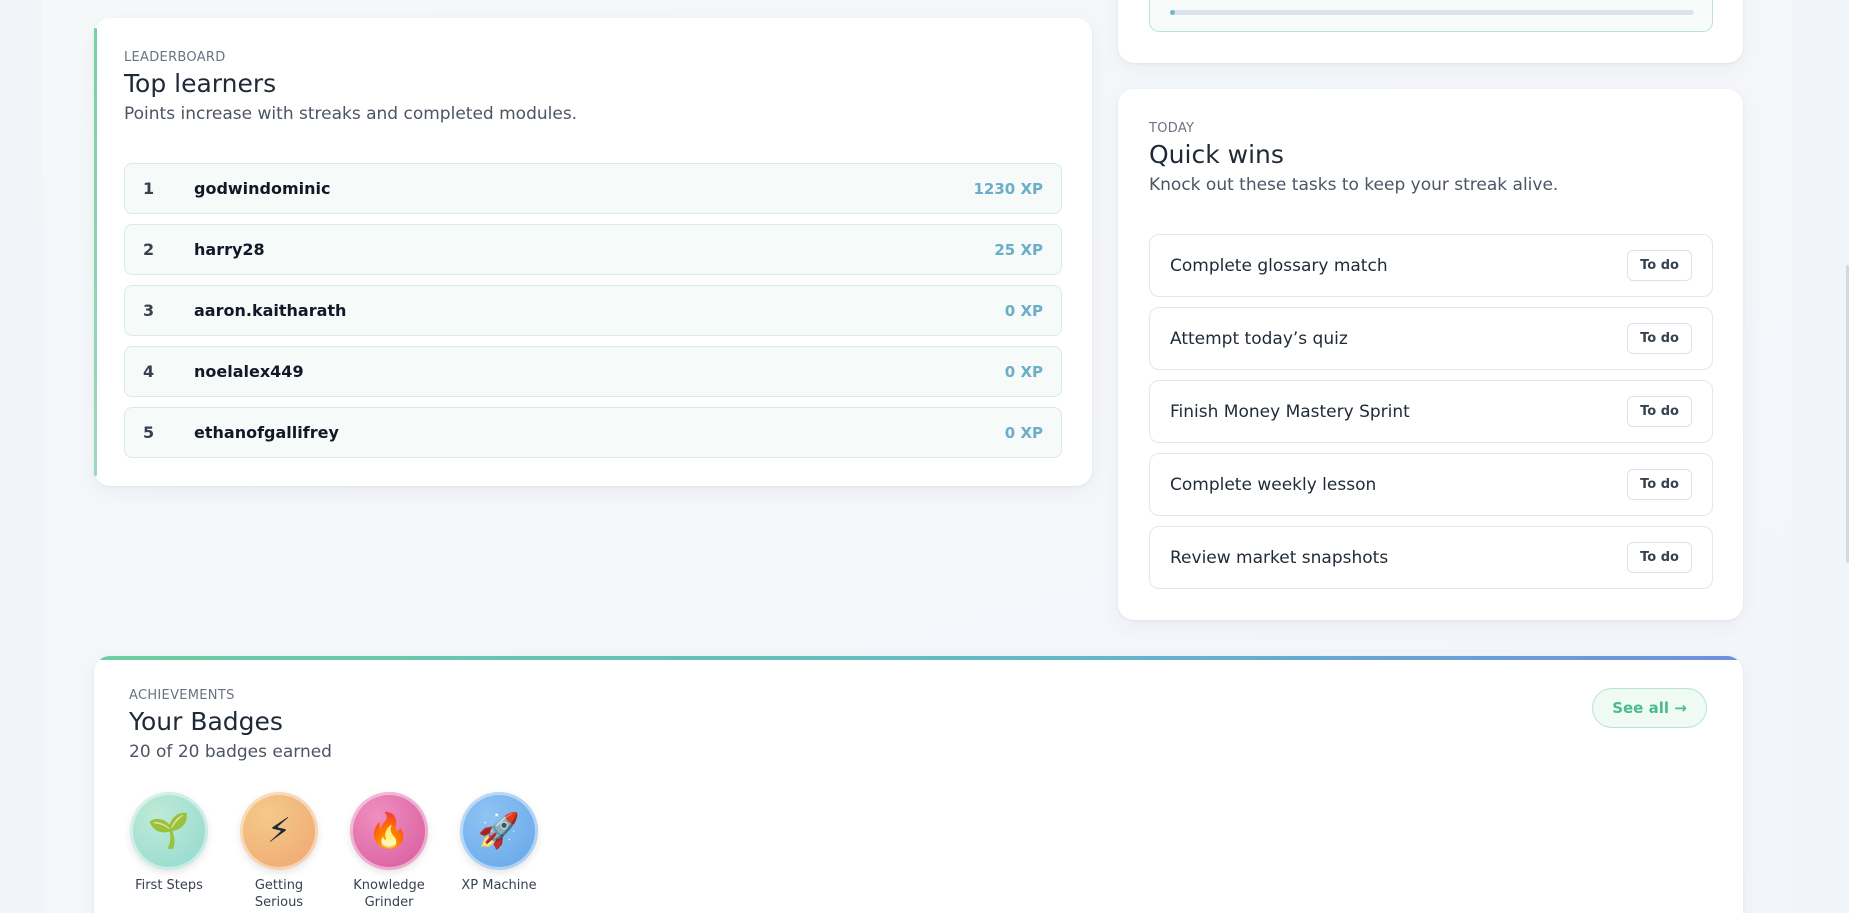 Image resolution: width=1849 pixels, height=913 pixels. I want to click on badge-knowledge-grinder: 🔥 Knowledge Grinder, so click(389, 851).